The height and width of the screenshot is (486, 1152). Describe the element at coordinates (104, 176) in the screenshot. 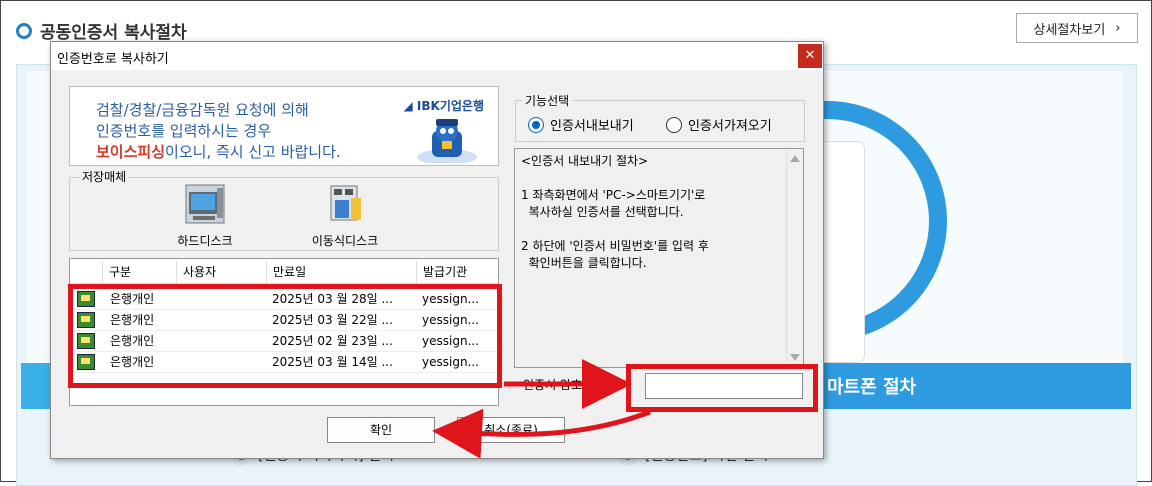

I see `storage-media-label: 저장매체` at that location.